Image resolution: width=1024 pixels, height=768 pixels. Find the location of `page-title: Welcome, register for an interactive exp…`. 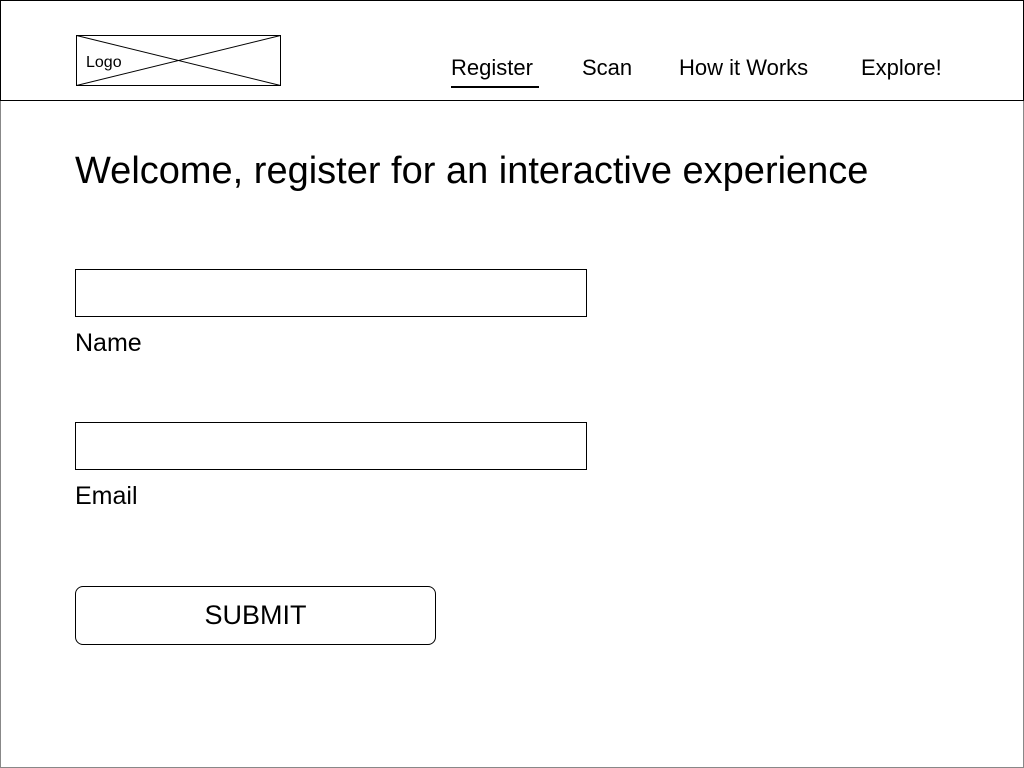

page-title: Welcome, register for an interactive exp… is located at coordinates (472, 171).